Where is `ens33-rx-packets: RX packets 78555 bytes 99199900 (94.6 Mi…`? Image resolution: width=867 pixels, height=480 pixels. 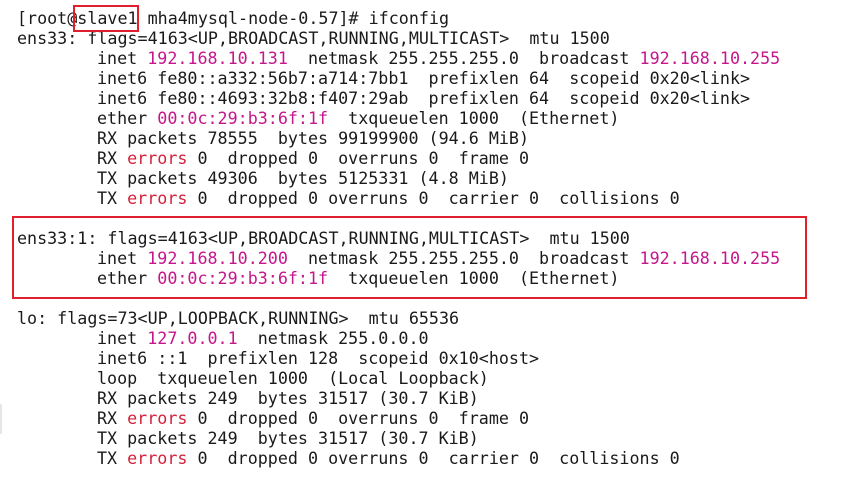 ens33-rx-packets: RX packets 78555 bytes 99199900 (94.6 Mi… is located at coordinates (313, 138).